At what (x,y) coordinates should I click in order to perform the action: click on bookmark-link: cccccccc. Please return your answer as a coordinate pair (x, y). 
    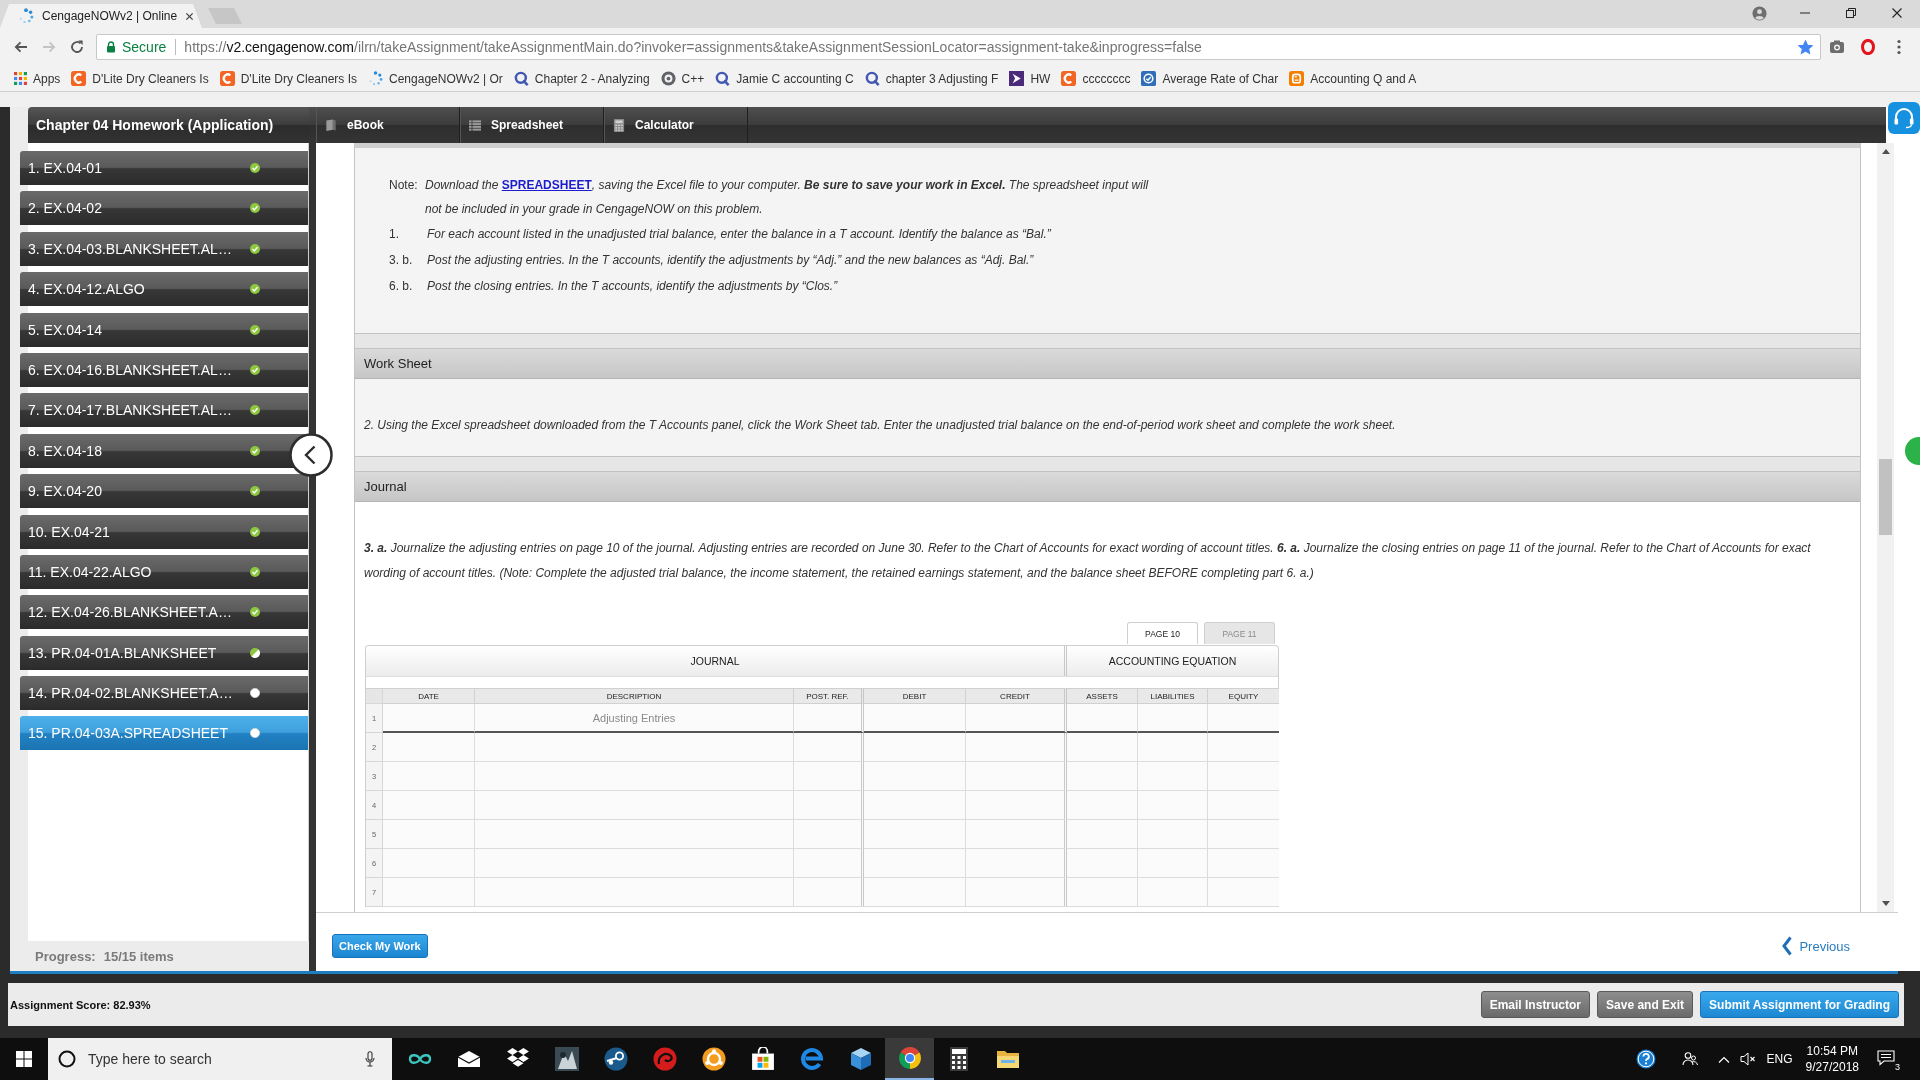
    Looking at the image, I should click on (1096, 78).